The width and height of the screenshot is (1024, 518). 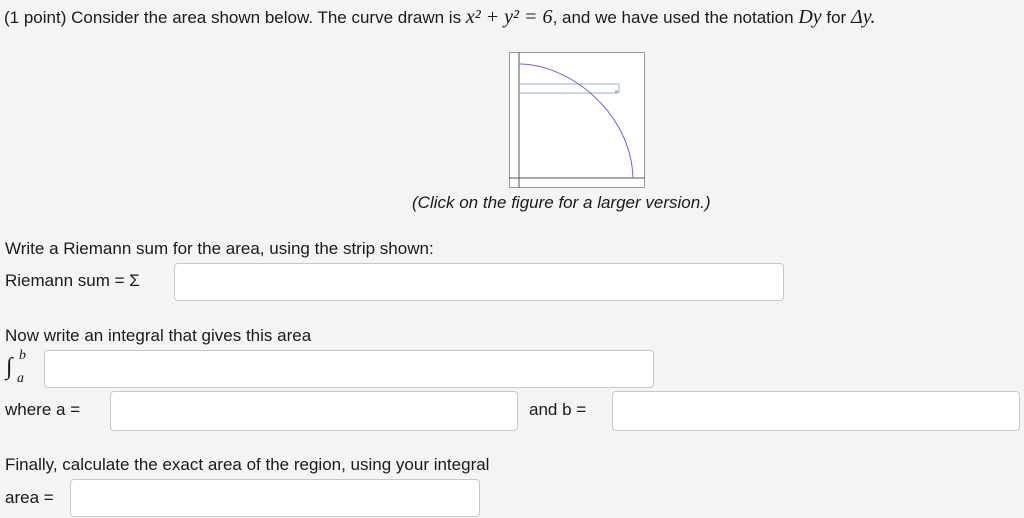 What do you see at coordinates (9, 367) in the screenshot?
I see `integral-symbol: ∫` at bounding box center [9, 367].